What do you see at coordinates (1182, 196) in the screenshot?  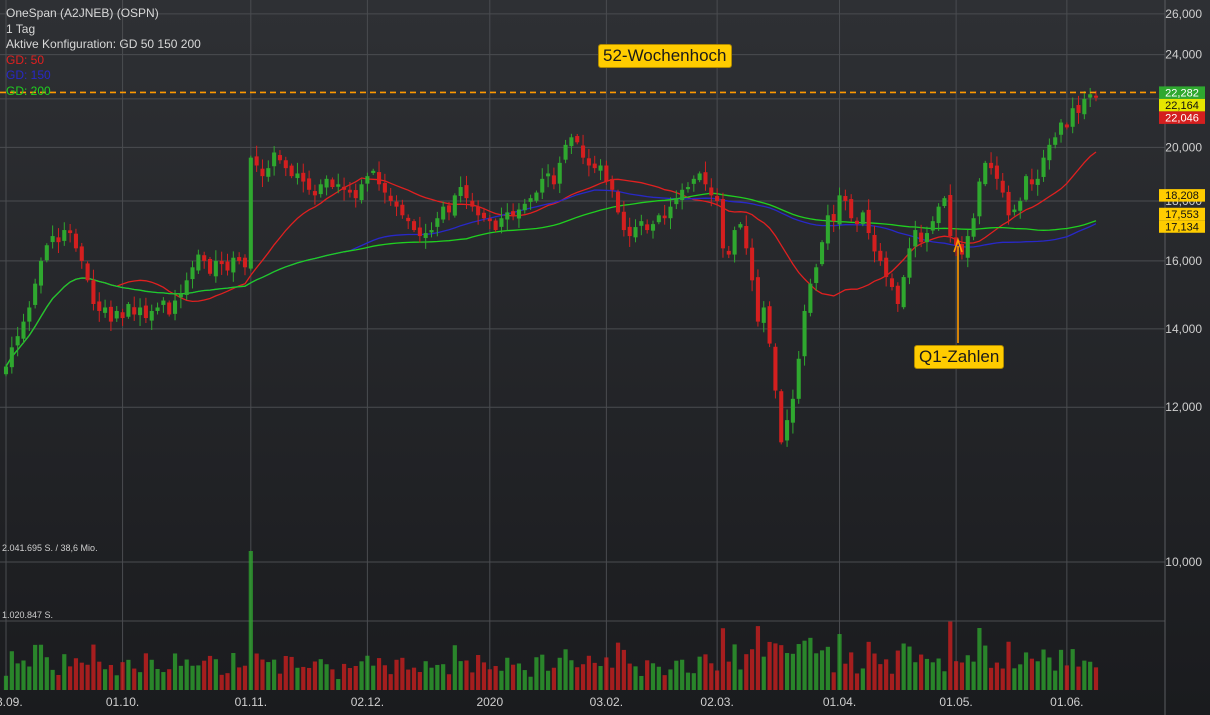 I see `price-label-text: 18,208` at bounding box center [1182, 196].